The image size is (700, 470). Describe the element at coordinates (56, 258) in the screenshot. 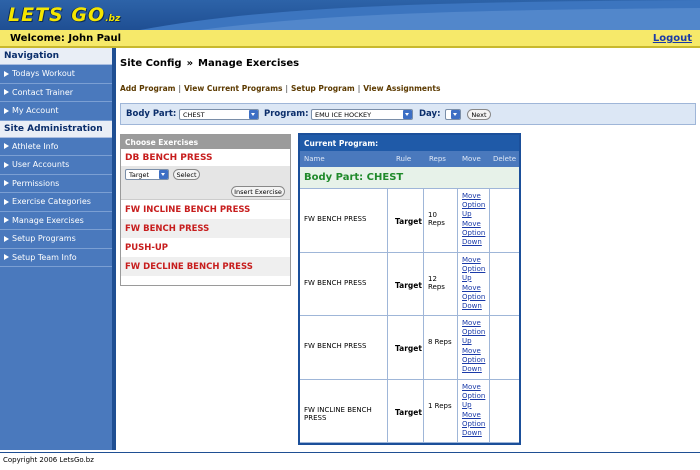

I see `sidebar-item-setup-team-info: Setup Team Info` at that location.